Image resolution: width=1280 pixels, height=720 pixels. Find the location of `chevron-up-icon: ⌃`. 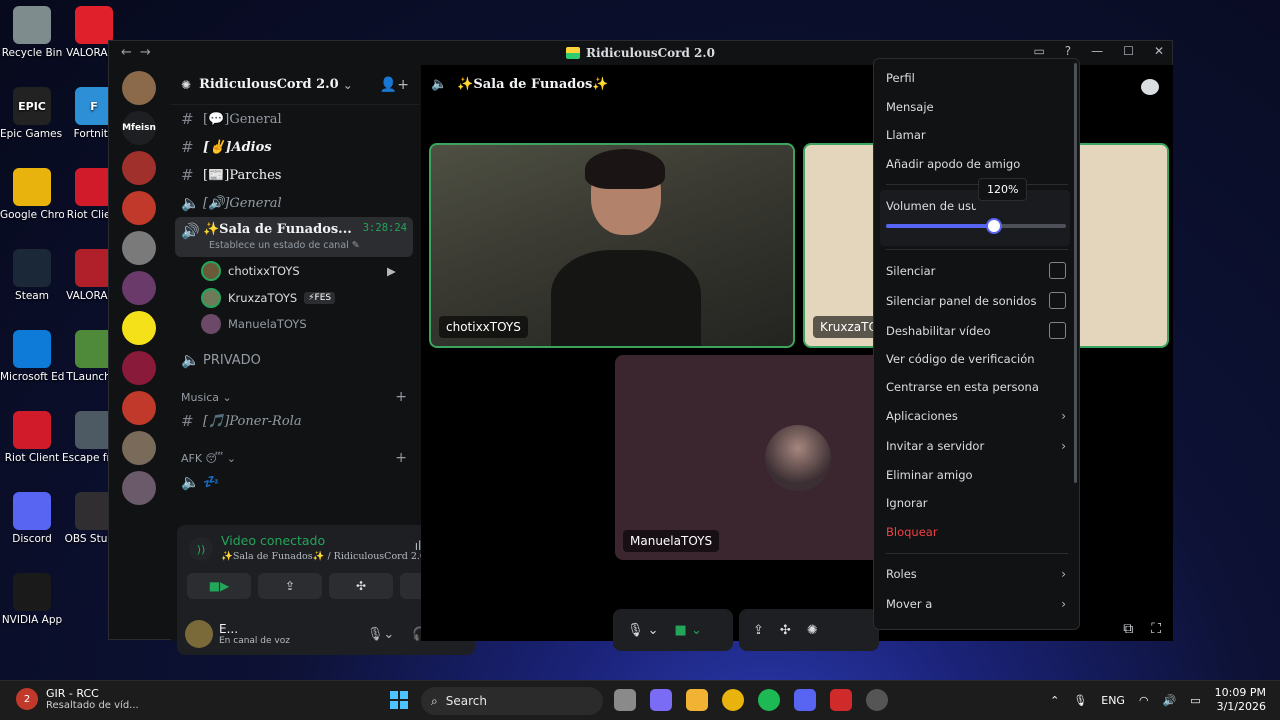

chevron-up-icon: ⌃ is located at coordinates (1054, 700).